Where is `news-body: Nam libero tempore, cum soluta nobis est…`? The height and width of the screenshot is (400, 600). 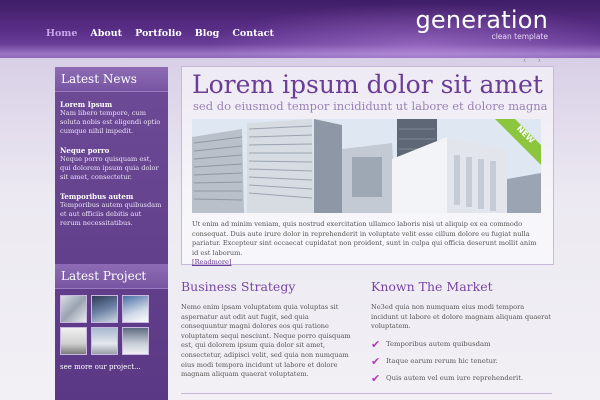
news-body: Nam libero tempore, cum soluta nobis est… is located at coordinates (110, 122).